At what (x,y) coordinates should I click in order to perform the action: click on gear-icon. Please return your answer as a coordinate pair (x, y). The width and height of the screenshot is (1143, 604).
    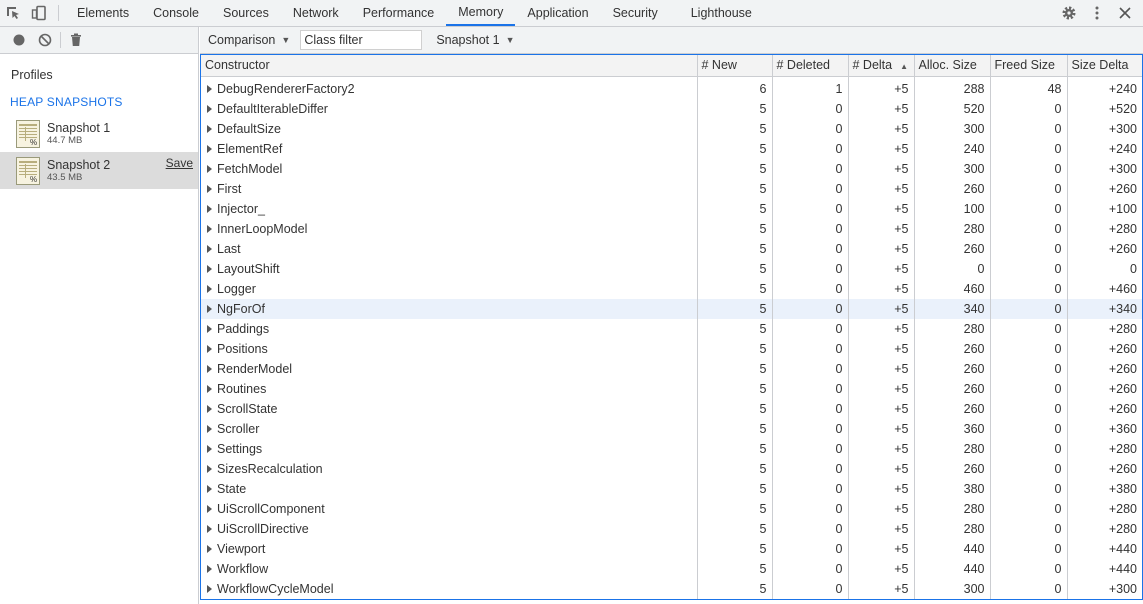
    Looking at the image, I should click on (1069, 13).